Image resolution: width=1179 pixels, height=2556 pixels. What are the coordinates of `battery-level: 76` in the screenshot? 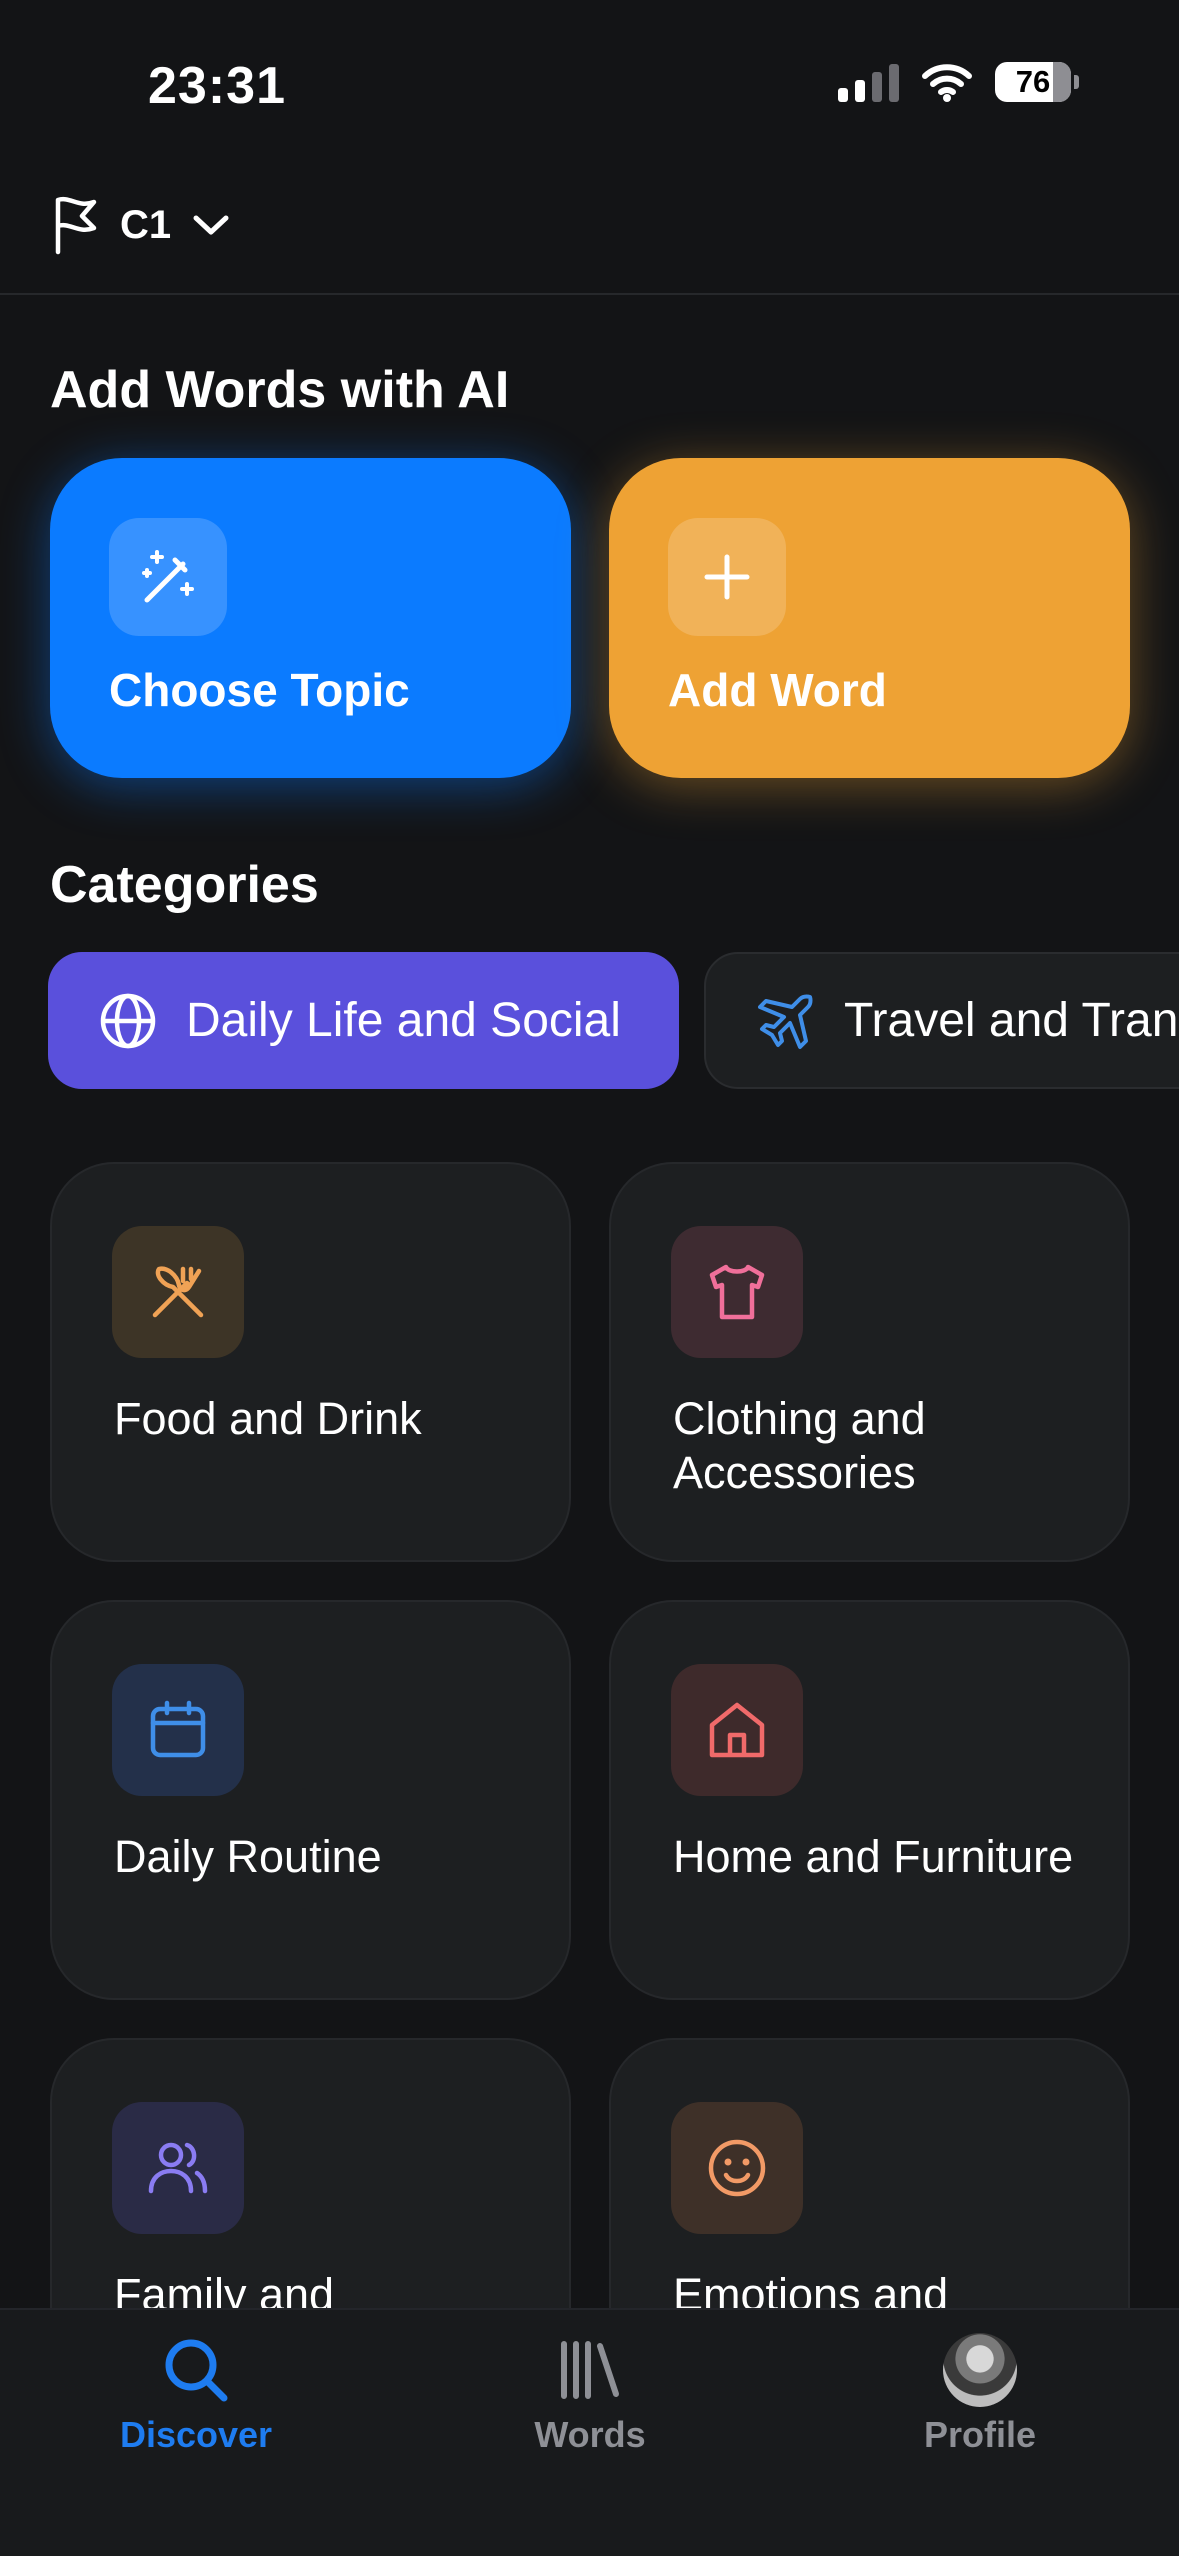 It's located at (1033, 81).